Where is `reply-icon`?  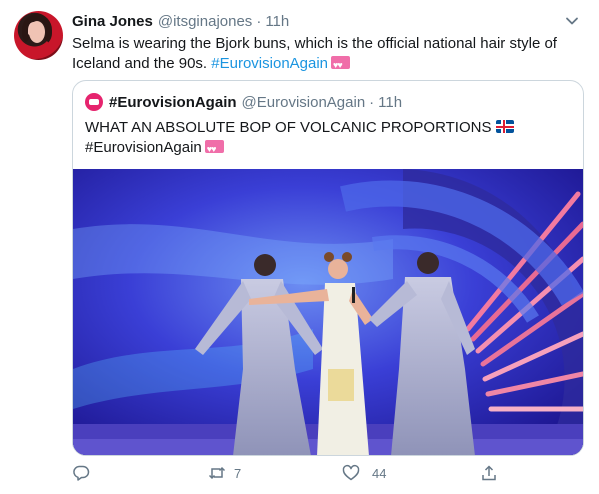 reply-icon is located at coordinates (81, 473).